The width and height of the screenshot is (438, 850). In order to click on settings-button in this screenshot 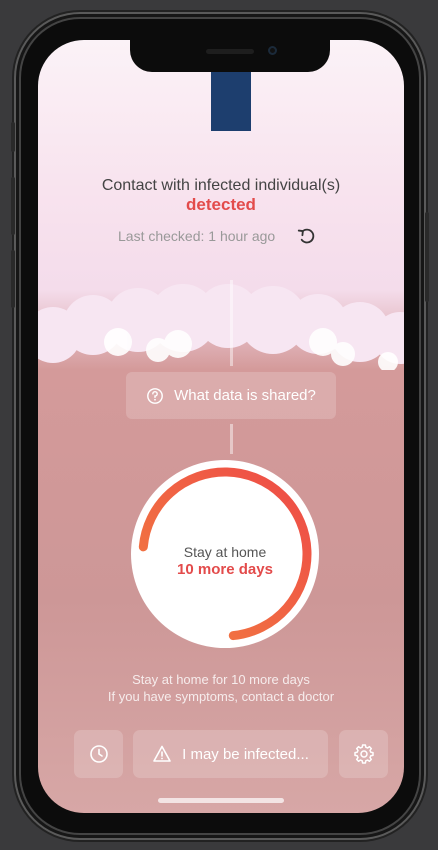, I will do `click(363, 754)`.